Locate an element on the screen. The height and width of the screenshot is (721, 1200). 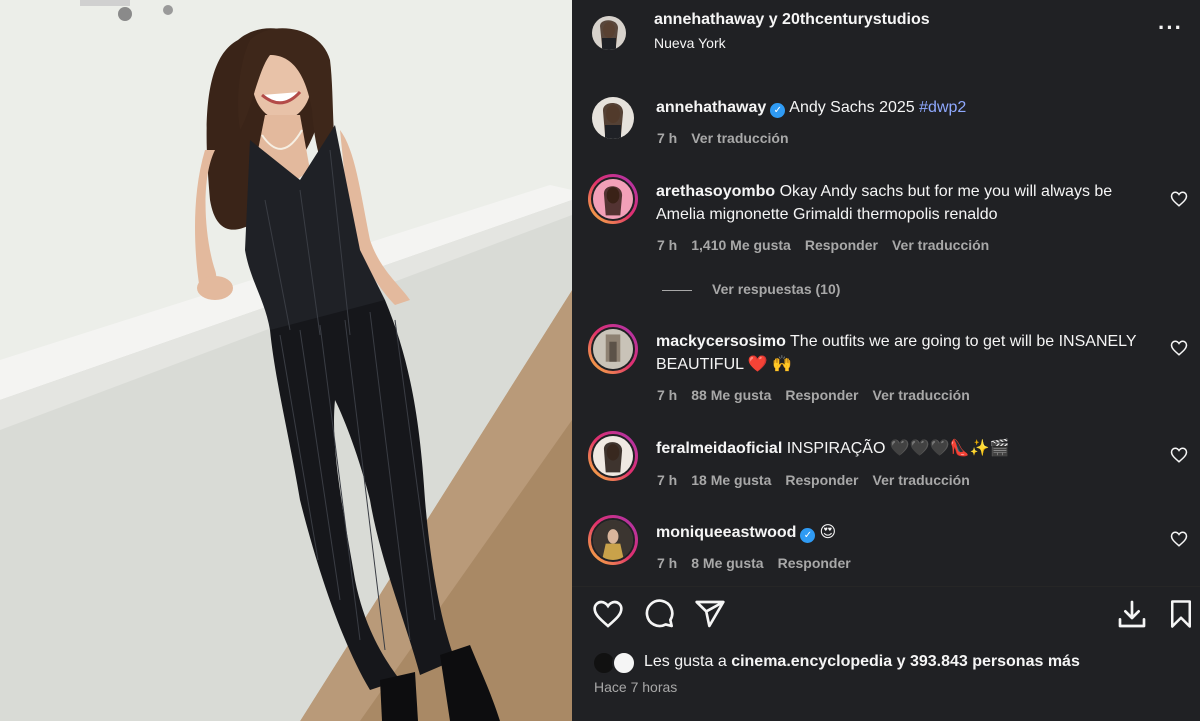
caption-meta: 7 h Ver traducción is located at coordinates (730, 138).